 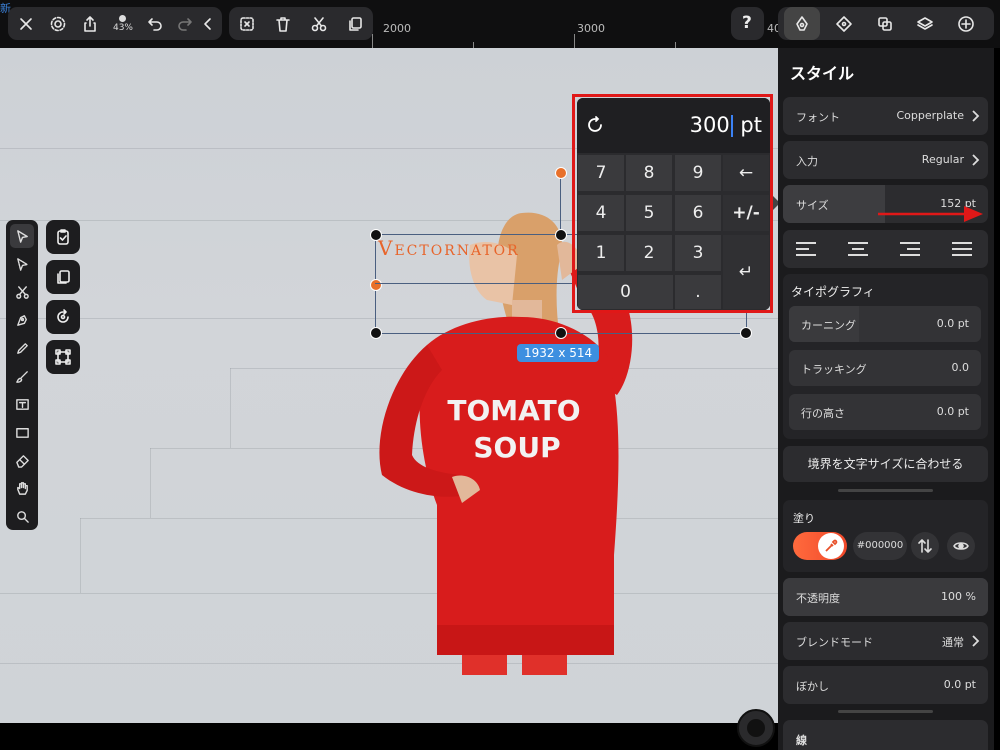 I want to click on blur-slider: ぼかし 0.0 pt, so click(x=885, y=685).